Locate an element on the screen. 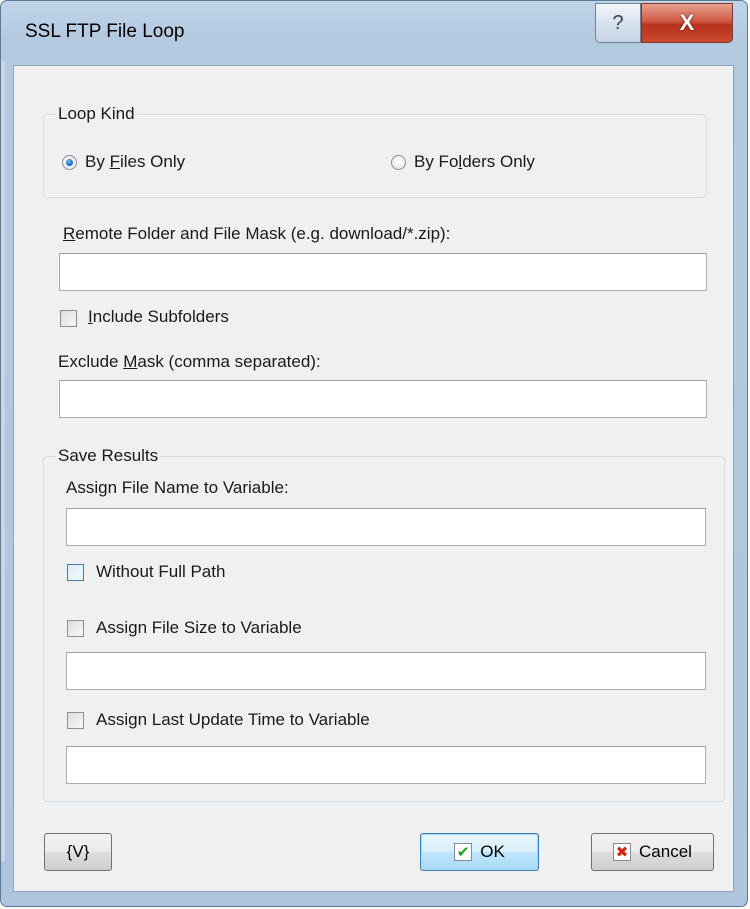 Image resolution: width=750 pixels, height=909 pixels. help-button: ? is located at coordinates (618, 23).